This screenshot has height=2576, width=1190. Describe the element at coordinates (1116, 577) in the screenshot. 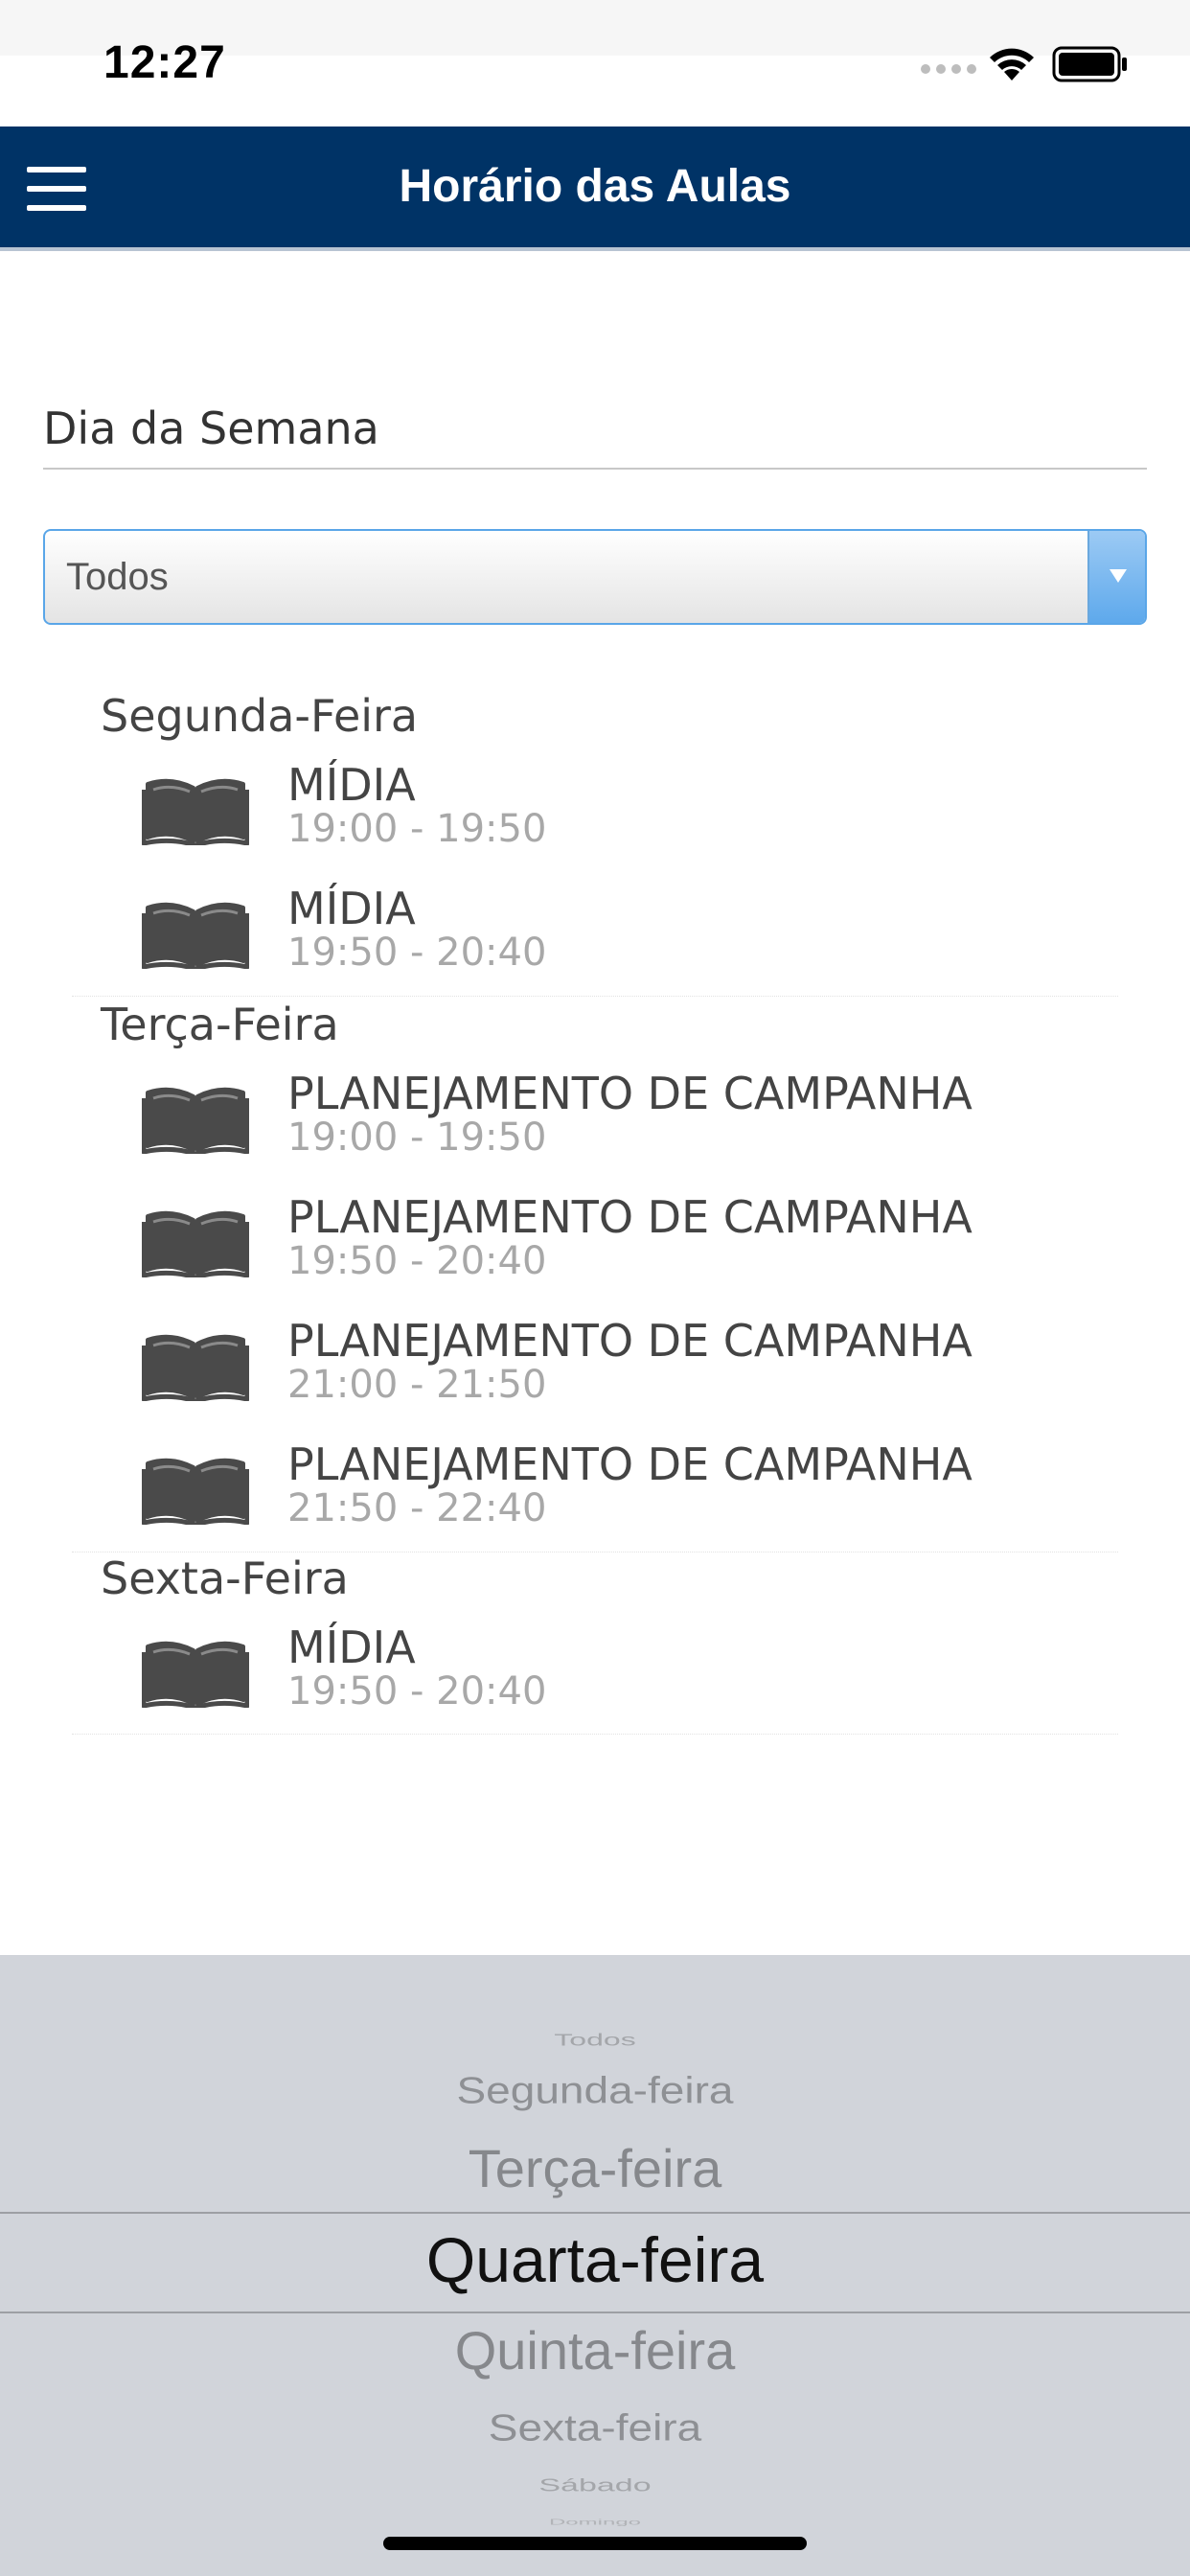

I see `chevron-down-icon` at that location.